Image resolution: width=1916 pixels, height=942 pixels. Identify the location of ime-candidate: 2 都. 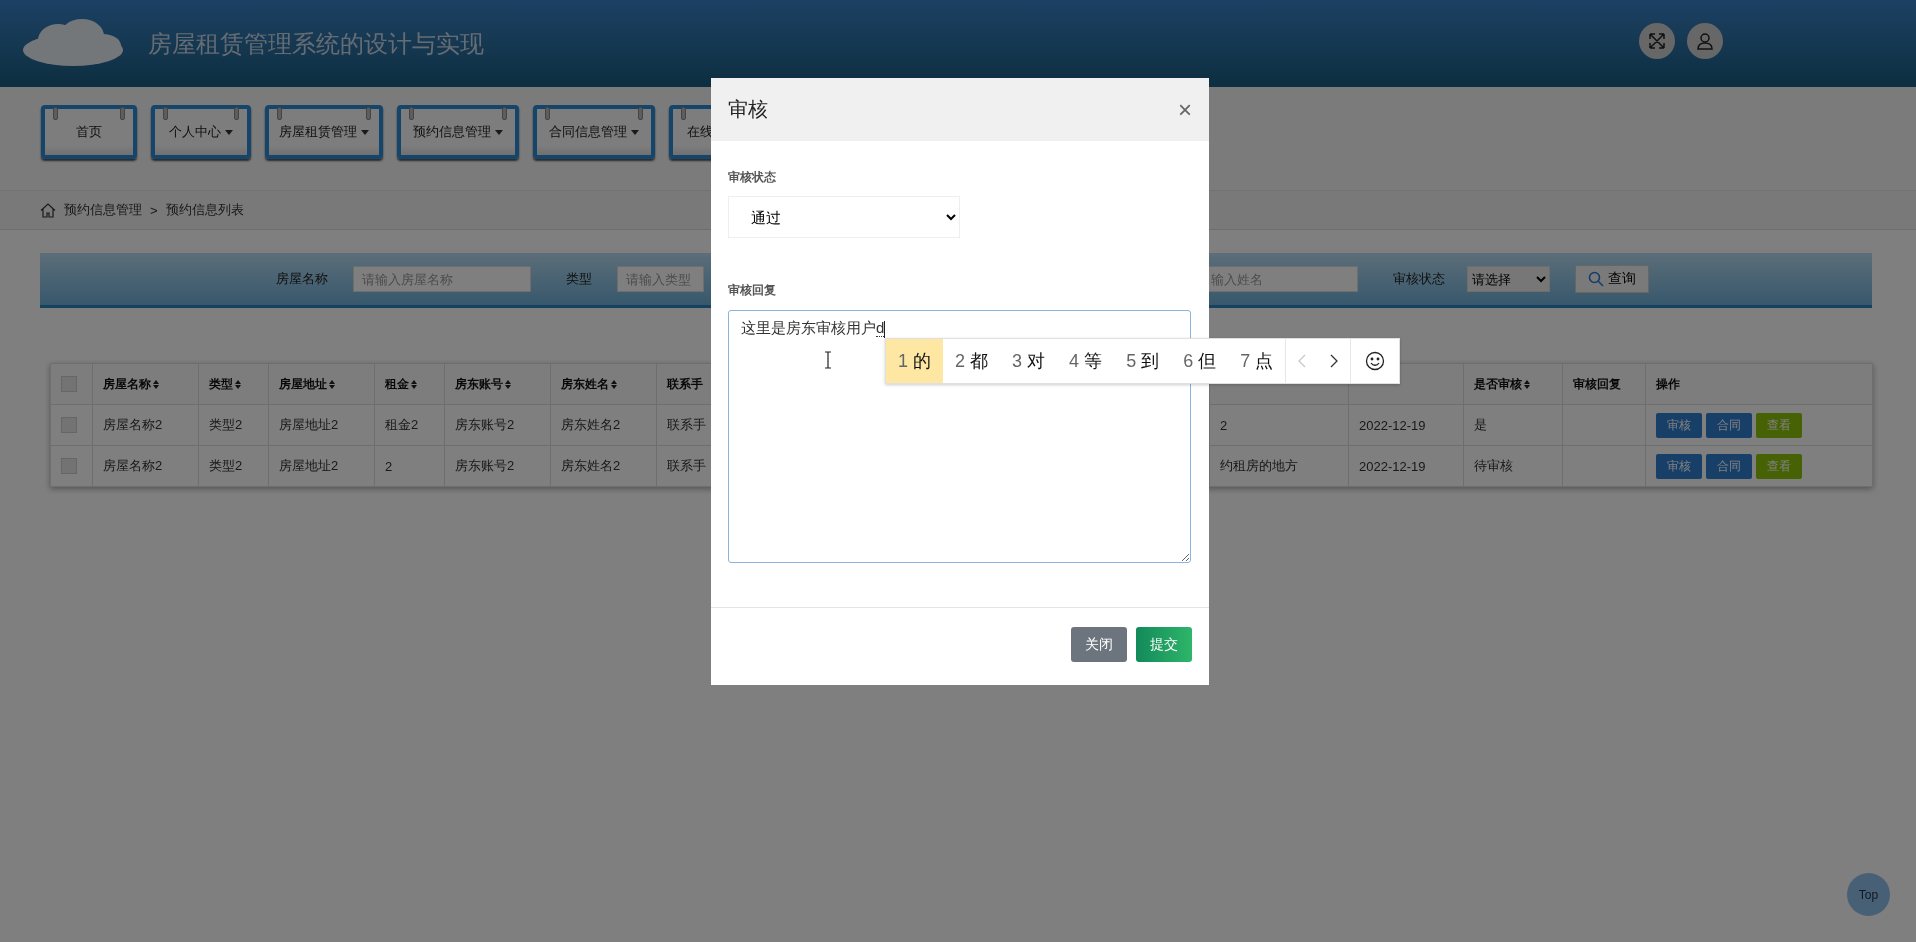
(972, 361).